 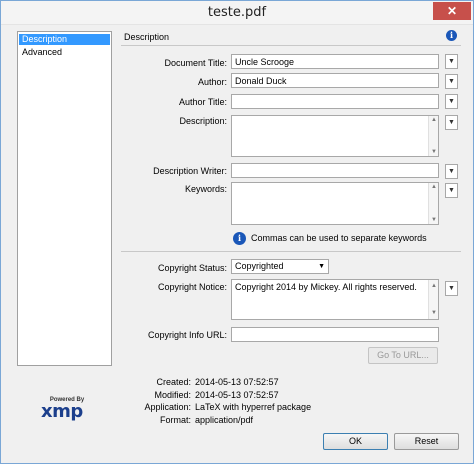 I want to click on description-writer-dropdown: ▼, so click(x=451, y=171).